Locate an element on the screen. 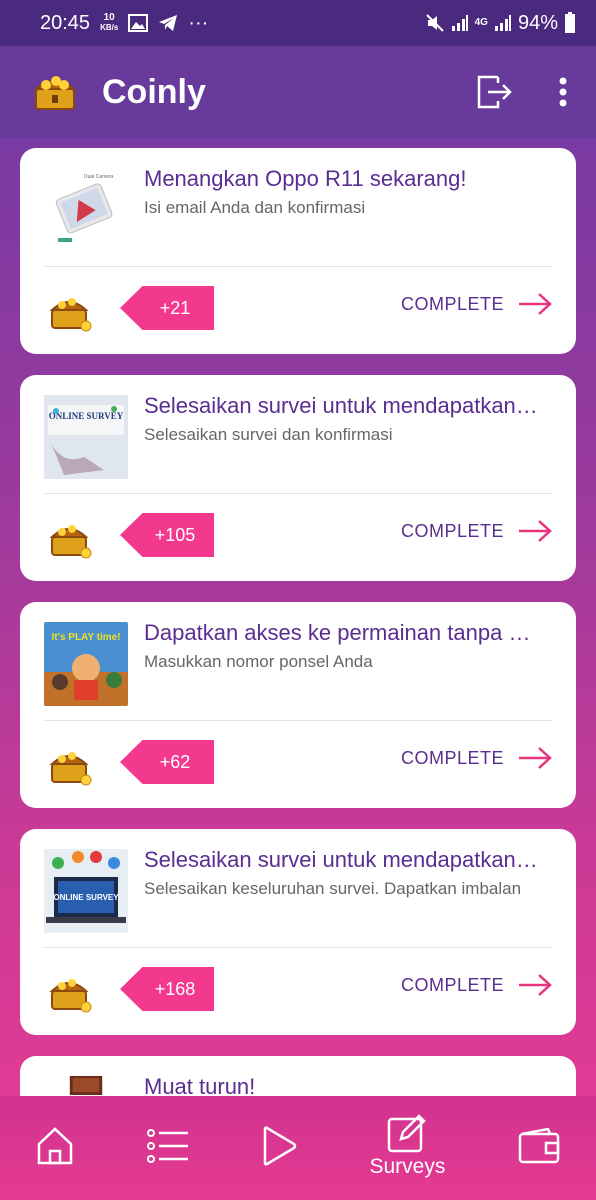  phone-promo-thumbnail: Dual Camera is located at coordinates (86, 210).